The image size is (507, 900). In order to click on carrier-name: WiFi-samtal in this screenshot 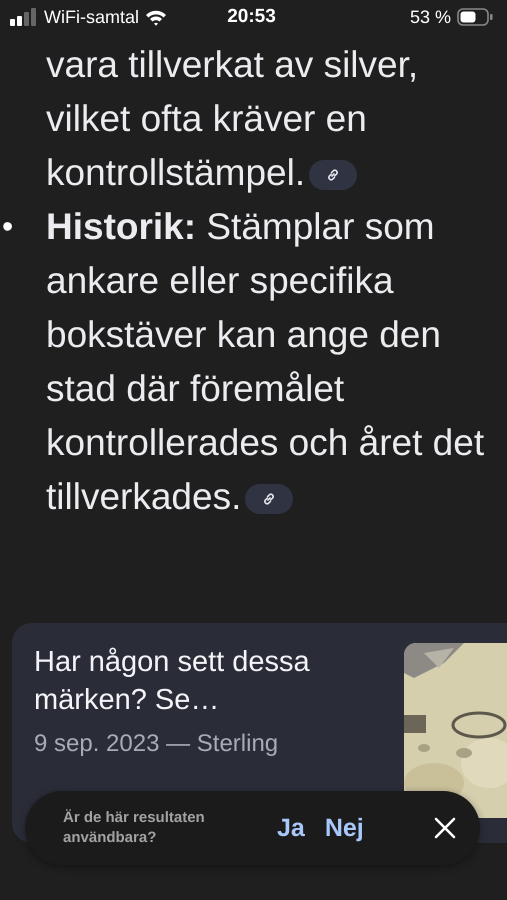, I will do `click(91, 17)`.